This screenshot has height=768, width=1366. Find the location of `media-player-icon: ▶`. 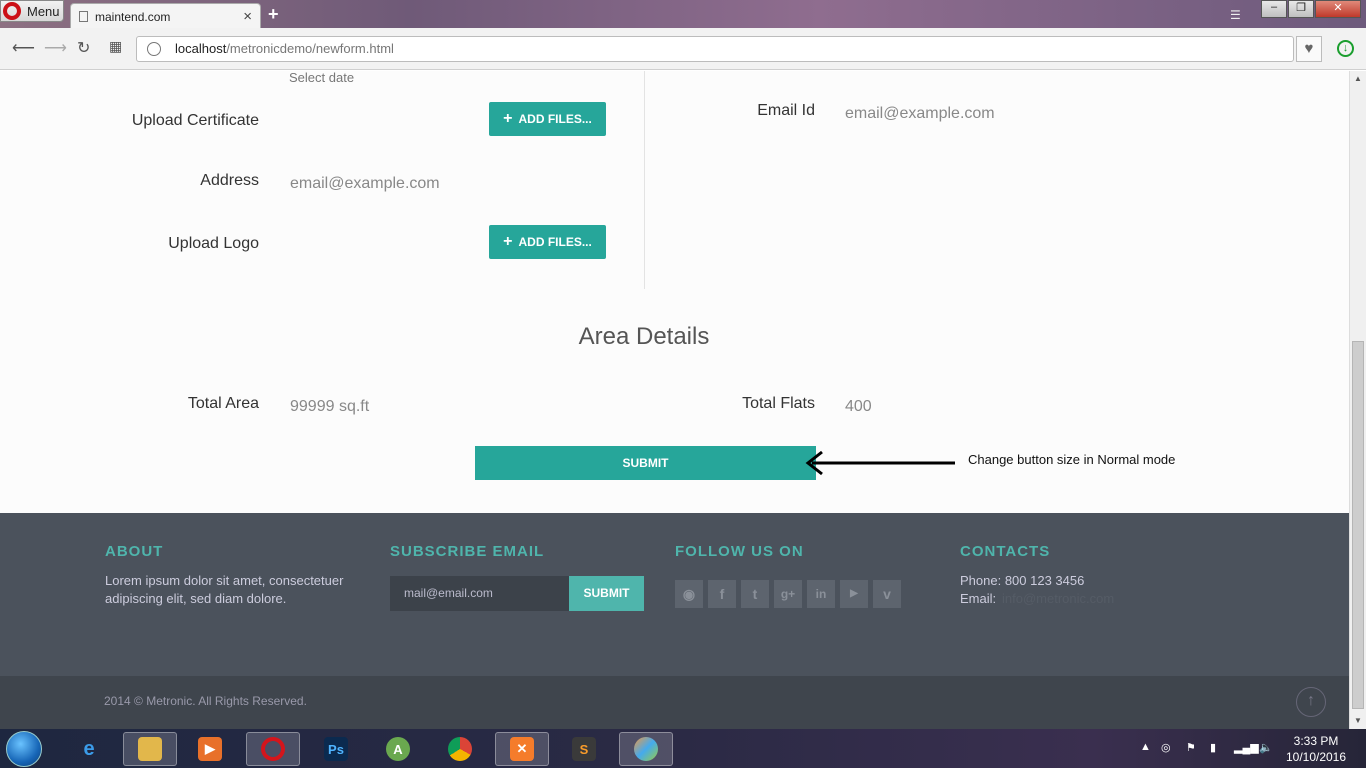

media-player-icon: ▶ is located at coordinates (210, 749).